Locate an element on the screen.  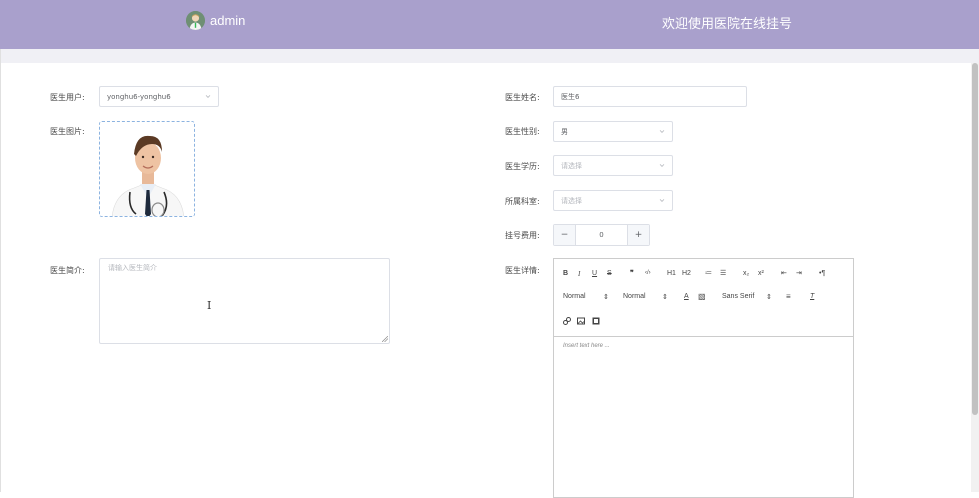
decrease-button: − is located at coordinates (565, 235).